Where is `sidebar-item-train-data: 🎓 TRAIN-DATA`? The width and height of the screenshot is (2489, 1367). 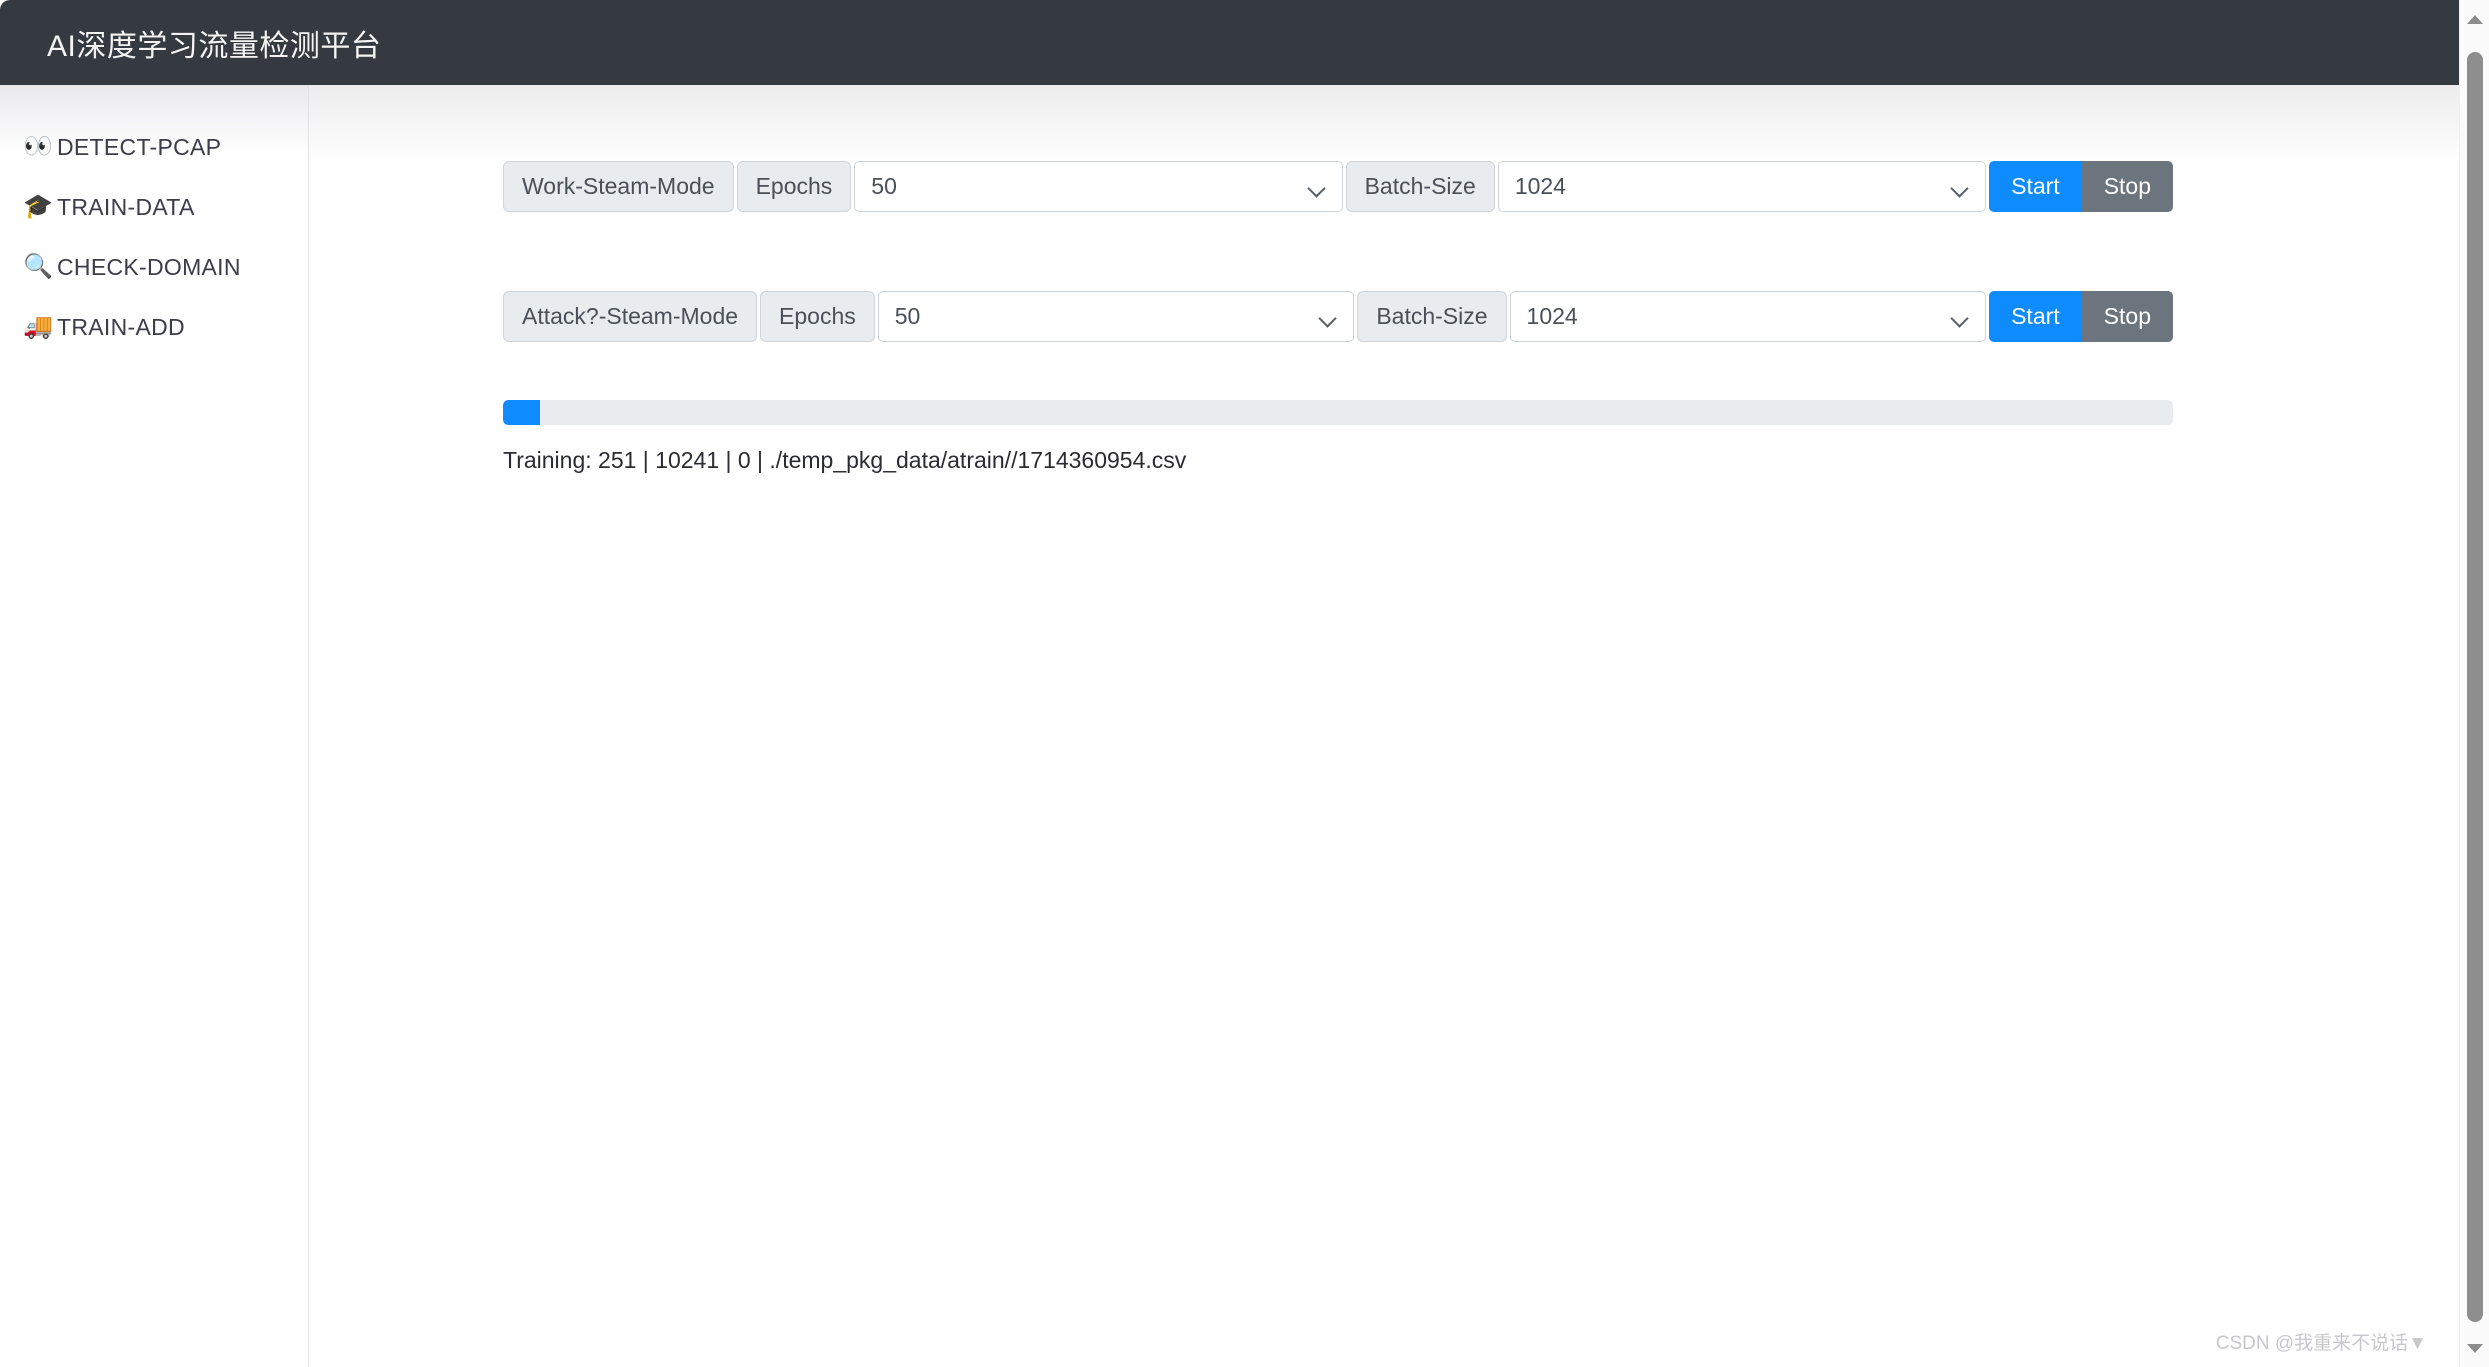 sidebar-item-train-data: 🎓 TRAIN-DATA is located at coordinates (154, 207).